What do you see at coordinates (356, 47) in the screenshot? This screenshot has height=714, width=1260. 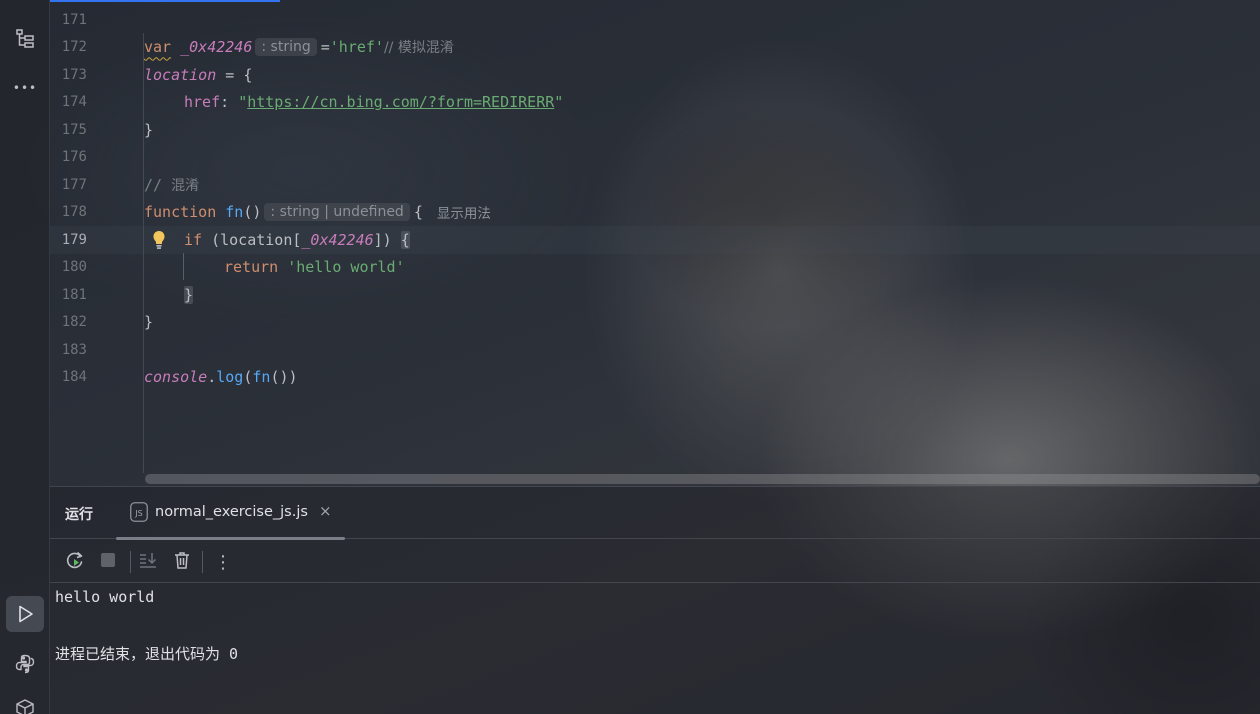 I see `string-literal: 'href'` at bounding box center [356, 47].